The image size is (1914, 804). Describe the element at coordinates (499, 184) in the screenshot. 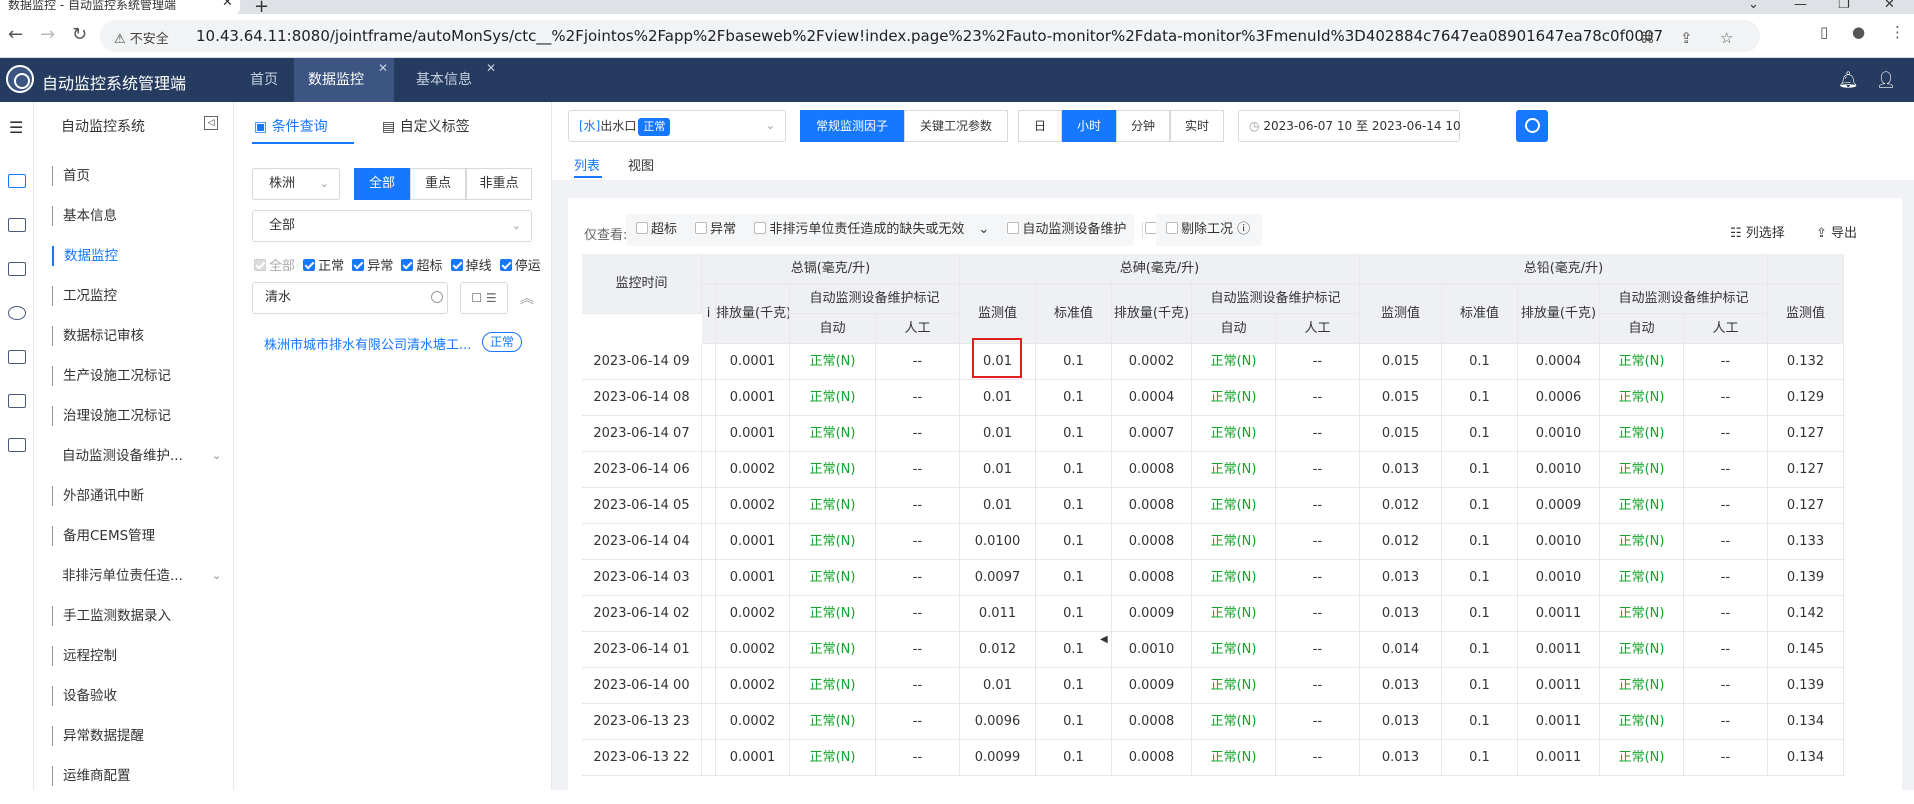

I see `seg-nonkey-button: 非重点` at that location.